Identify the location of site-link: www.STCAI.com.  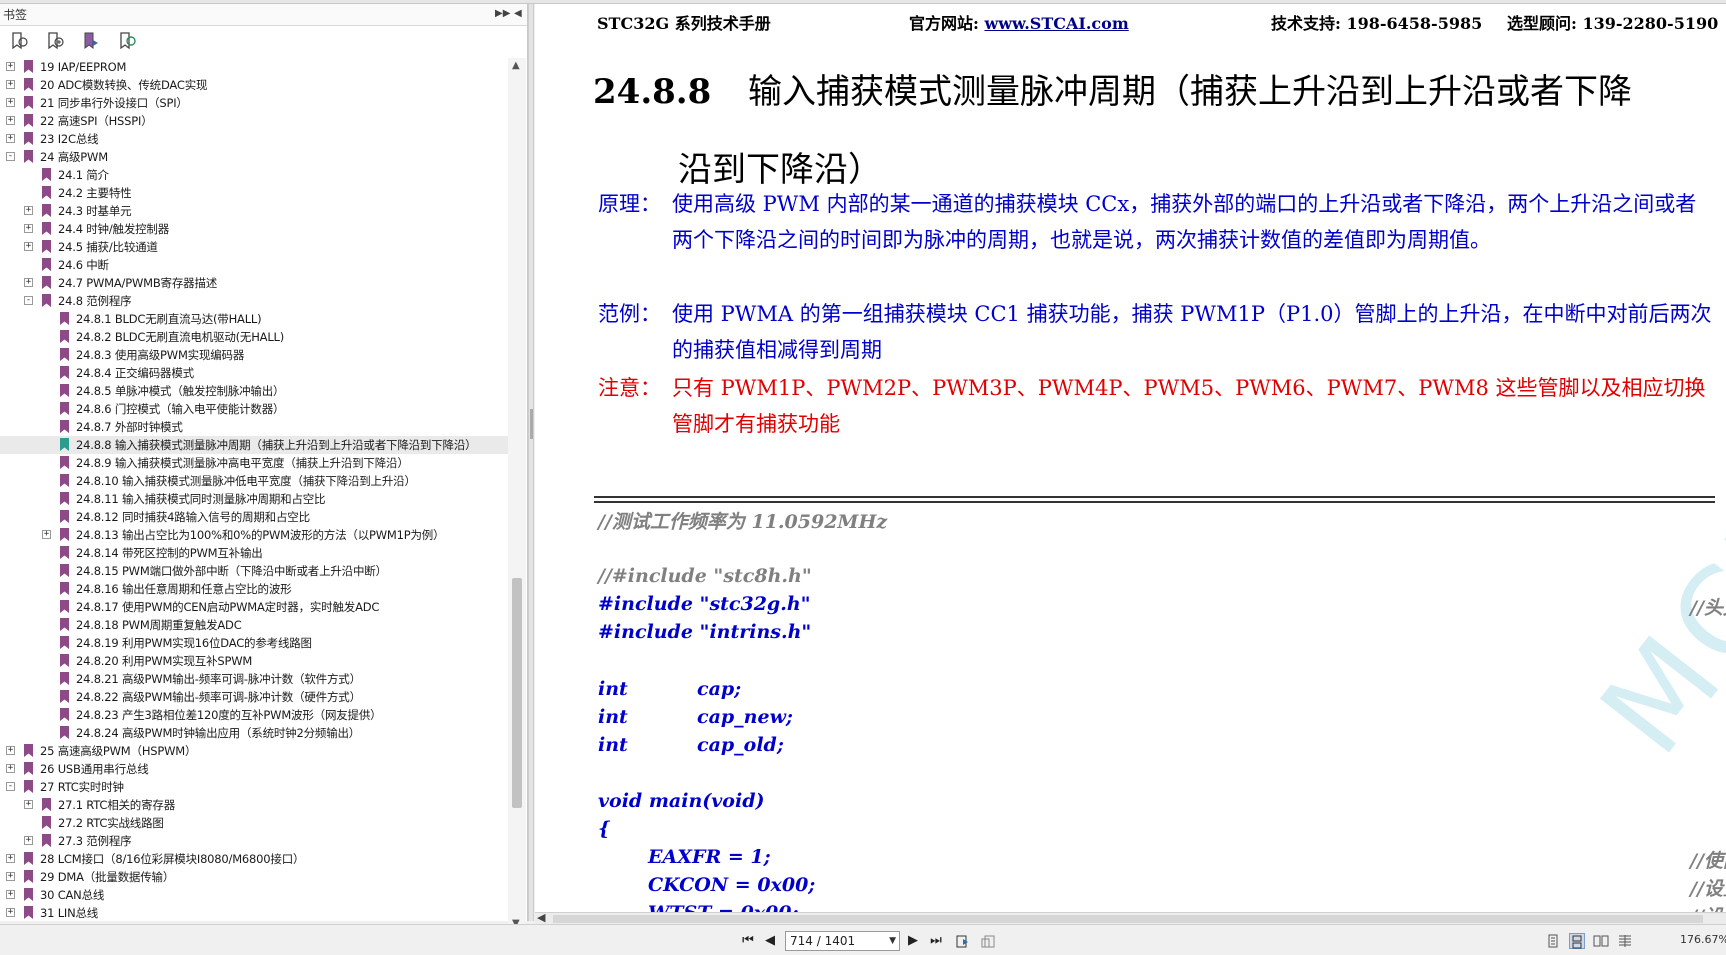
(1056, 23).